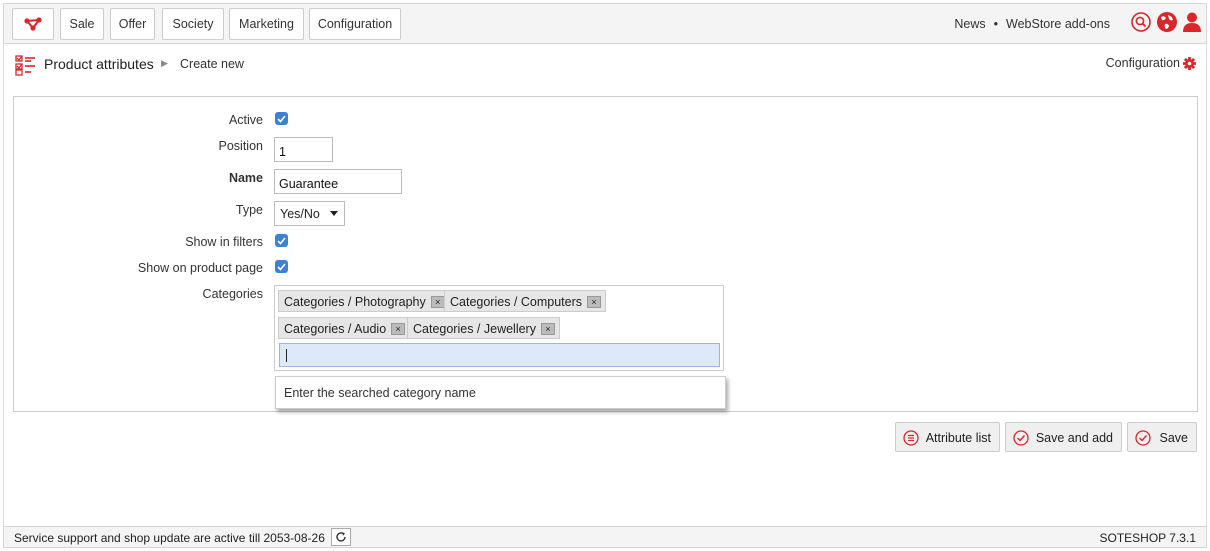 This screenshot has height=551, width=1210. What do you see at coordinates (338, 181) in the screenshot?
I see `name-input: Guarantee` at bounding box center [338, 181].